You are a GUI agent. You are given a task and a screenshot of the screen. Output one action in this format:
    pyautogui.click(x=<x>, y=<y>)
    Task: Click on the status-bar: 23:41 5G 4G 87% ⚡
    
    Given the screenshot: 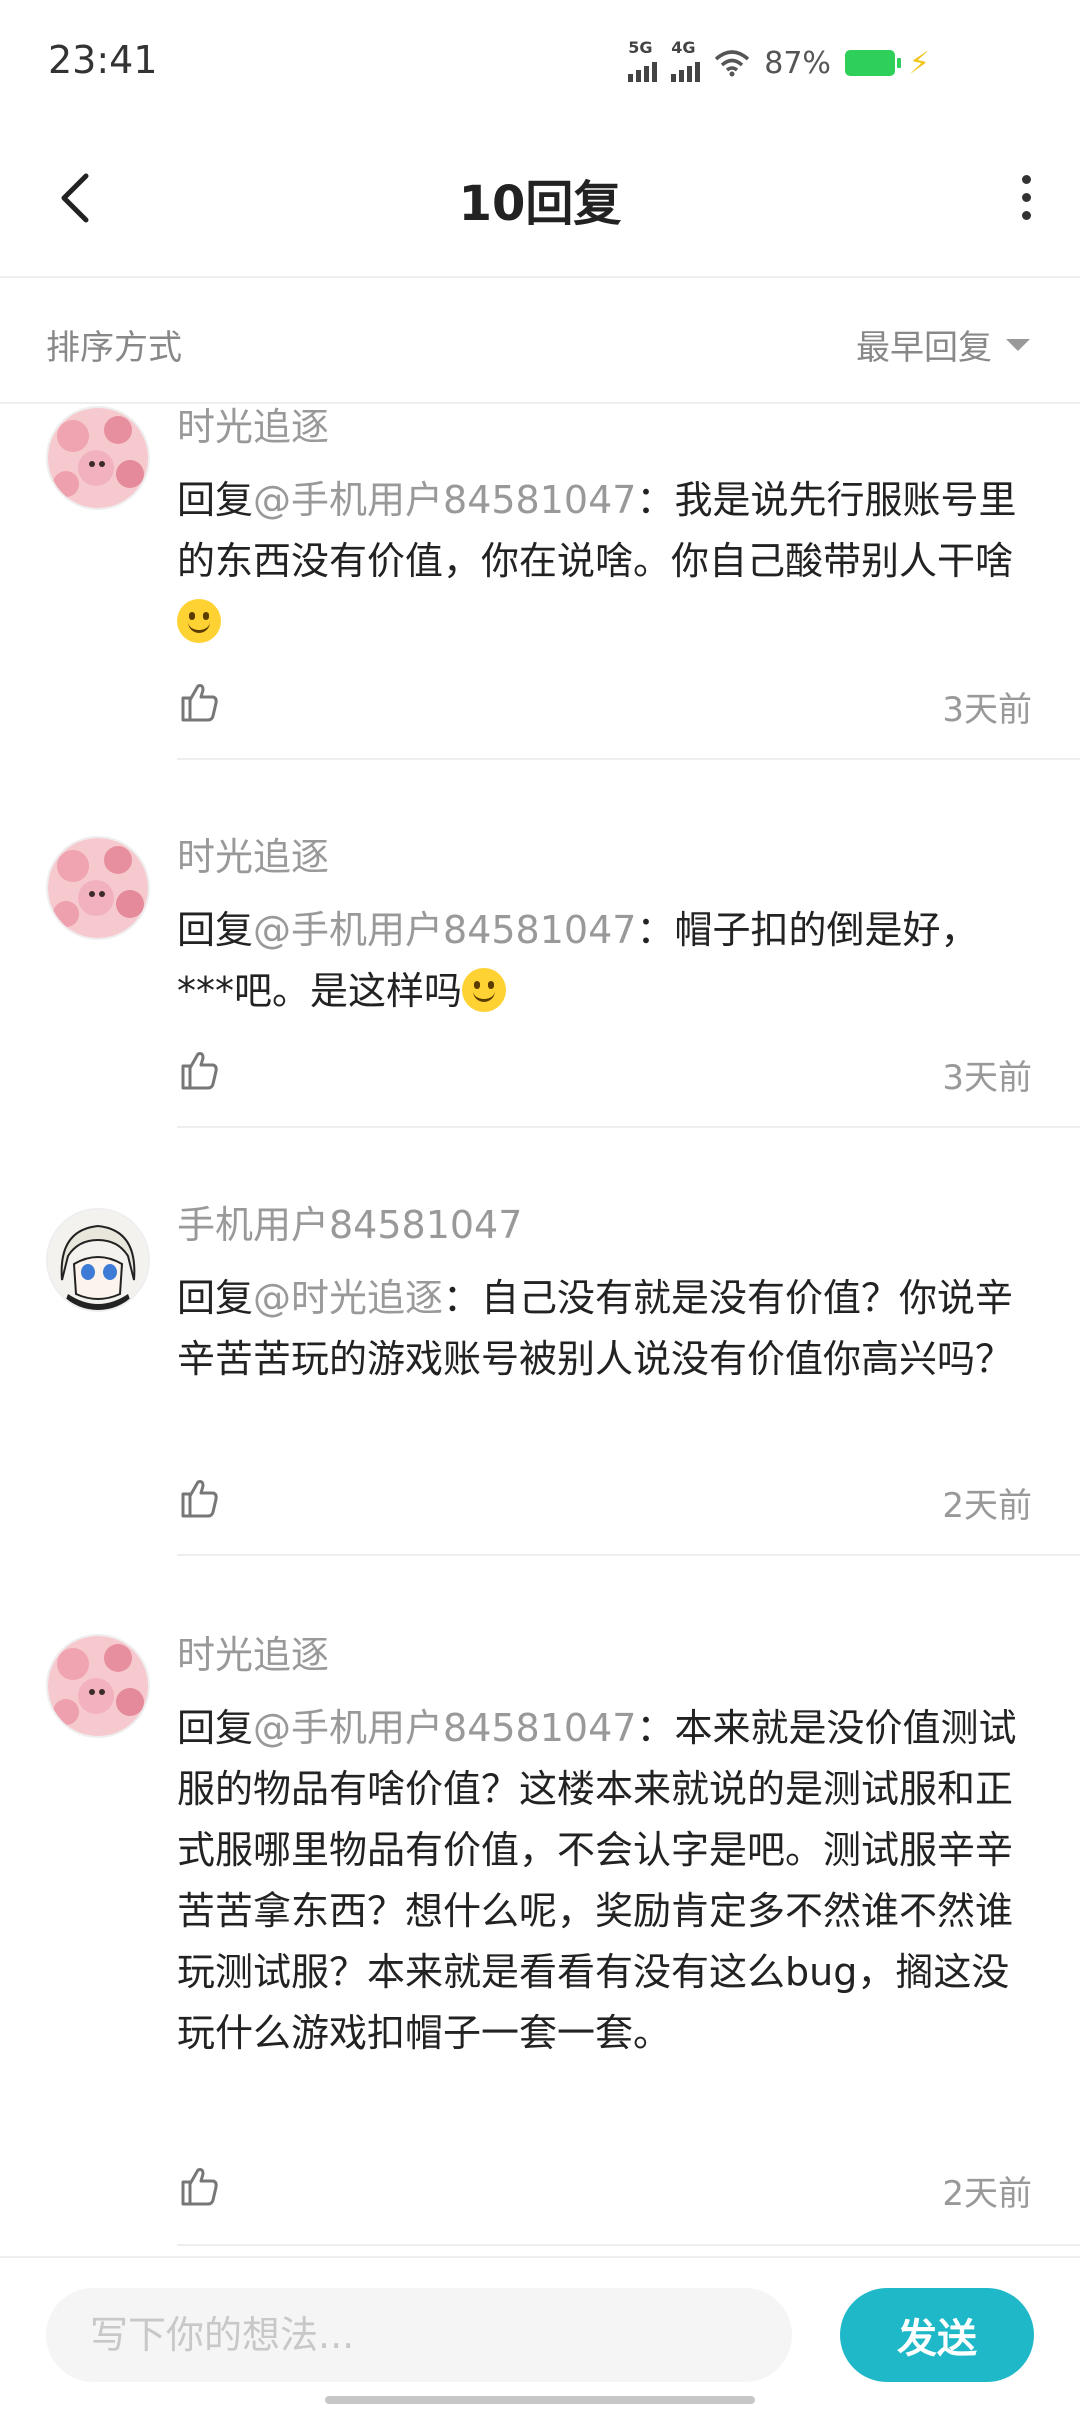 What is the action you would take?
    pyautogui.click(x=540, y=60)
    